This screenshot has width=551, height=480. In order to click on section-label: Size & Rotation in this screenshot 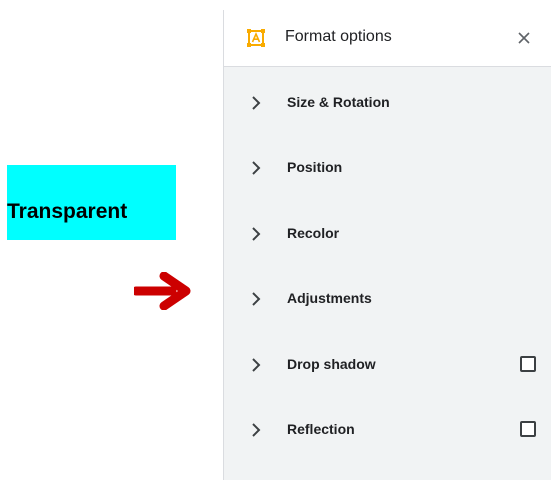, I will do `click(338, 102)`.